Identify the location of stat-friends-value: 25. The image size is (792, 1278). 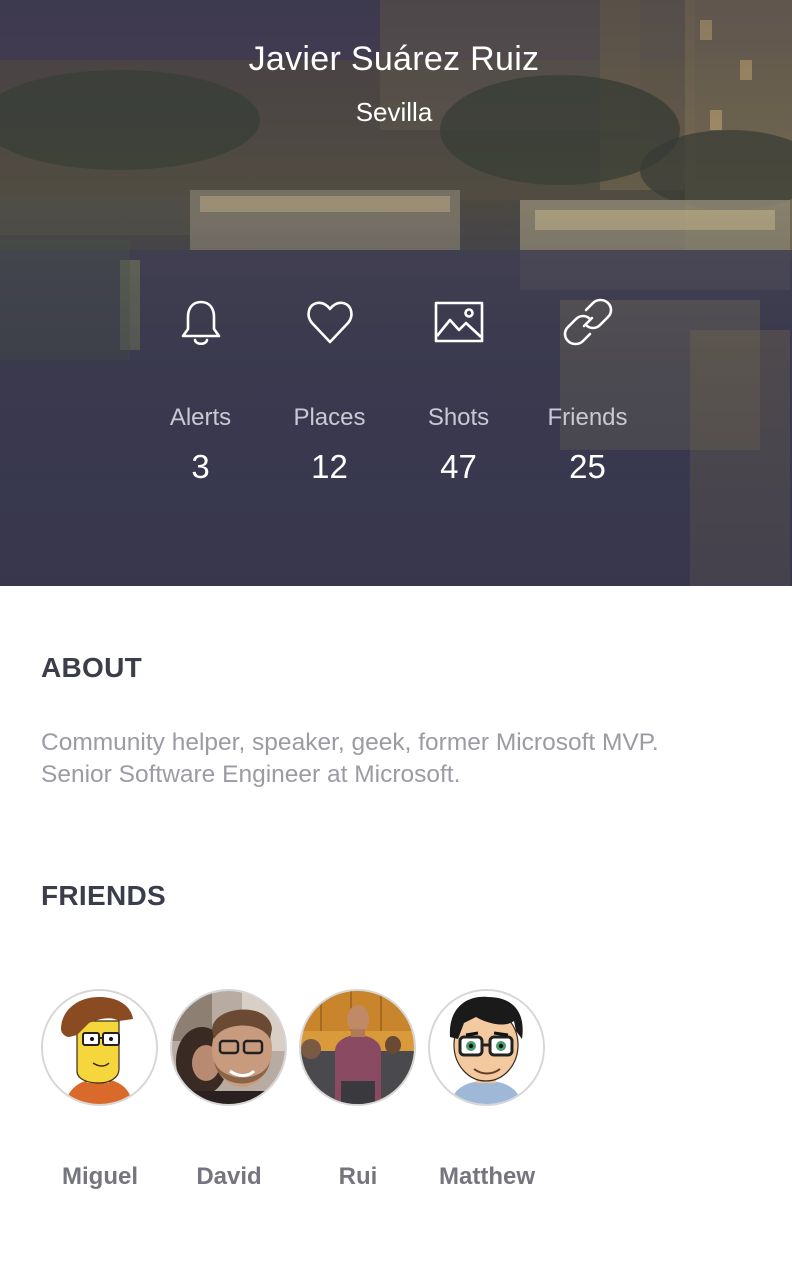
(587, 466).